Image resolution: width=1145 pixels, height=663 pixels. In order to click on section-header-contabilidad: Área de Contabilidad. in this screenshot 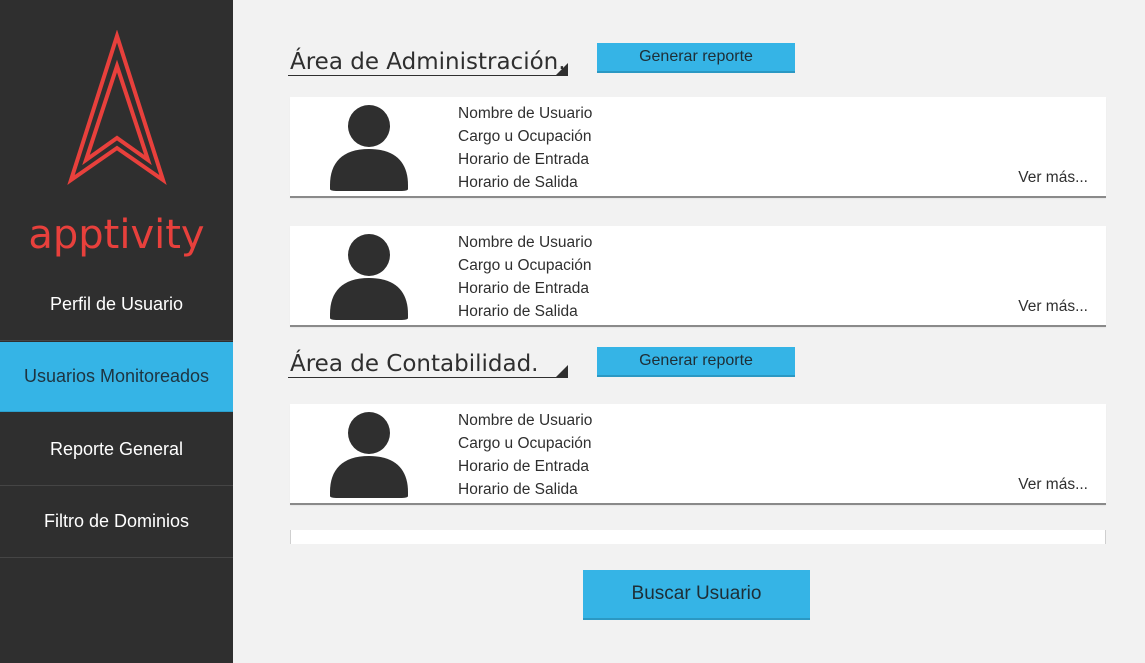, I will do `click(428, 360)`.